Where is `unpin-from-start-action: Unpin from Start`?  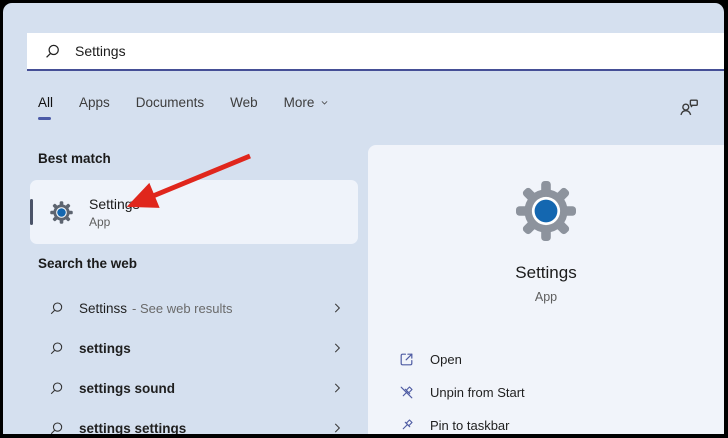 unpin-from-start-action: Unpin from Start is located at coordinates (556, 392).